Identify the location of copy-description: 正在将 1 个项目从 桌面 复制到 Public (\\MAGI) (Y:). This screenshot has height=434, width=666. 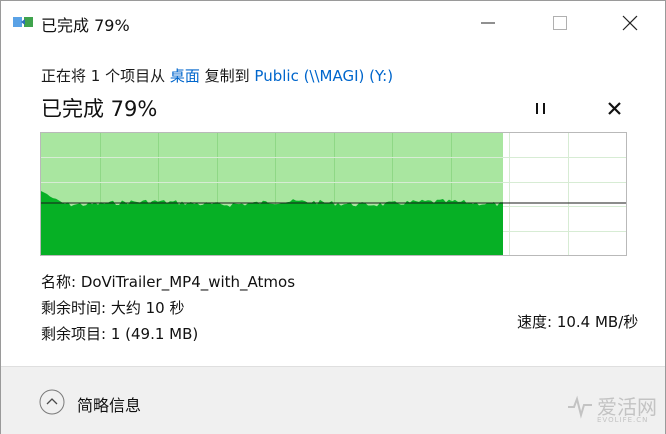
(217, 75).